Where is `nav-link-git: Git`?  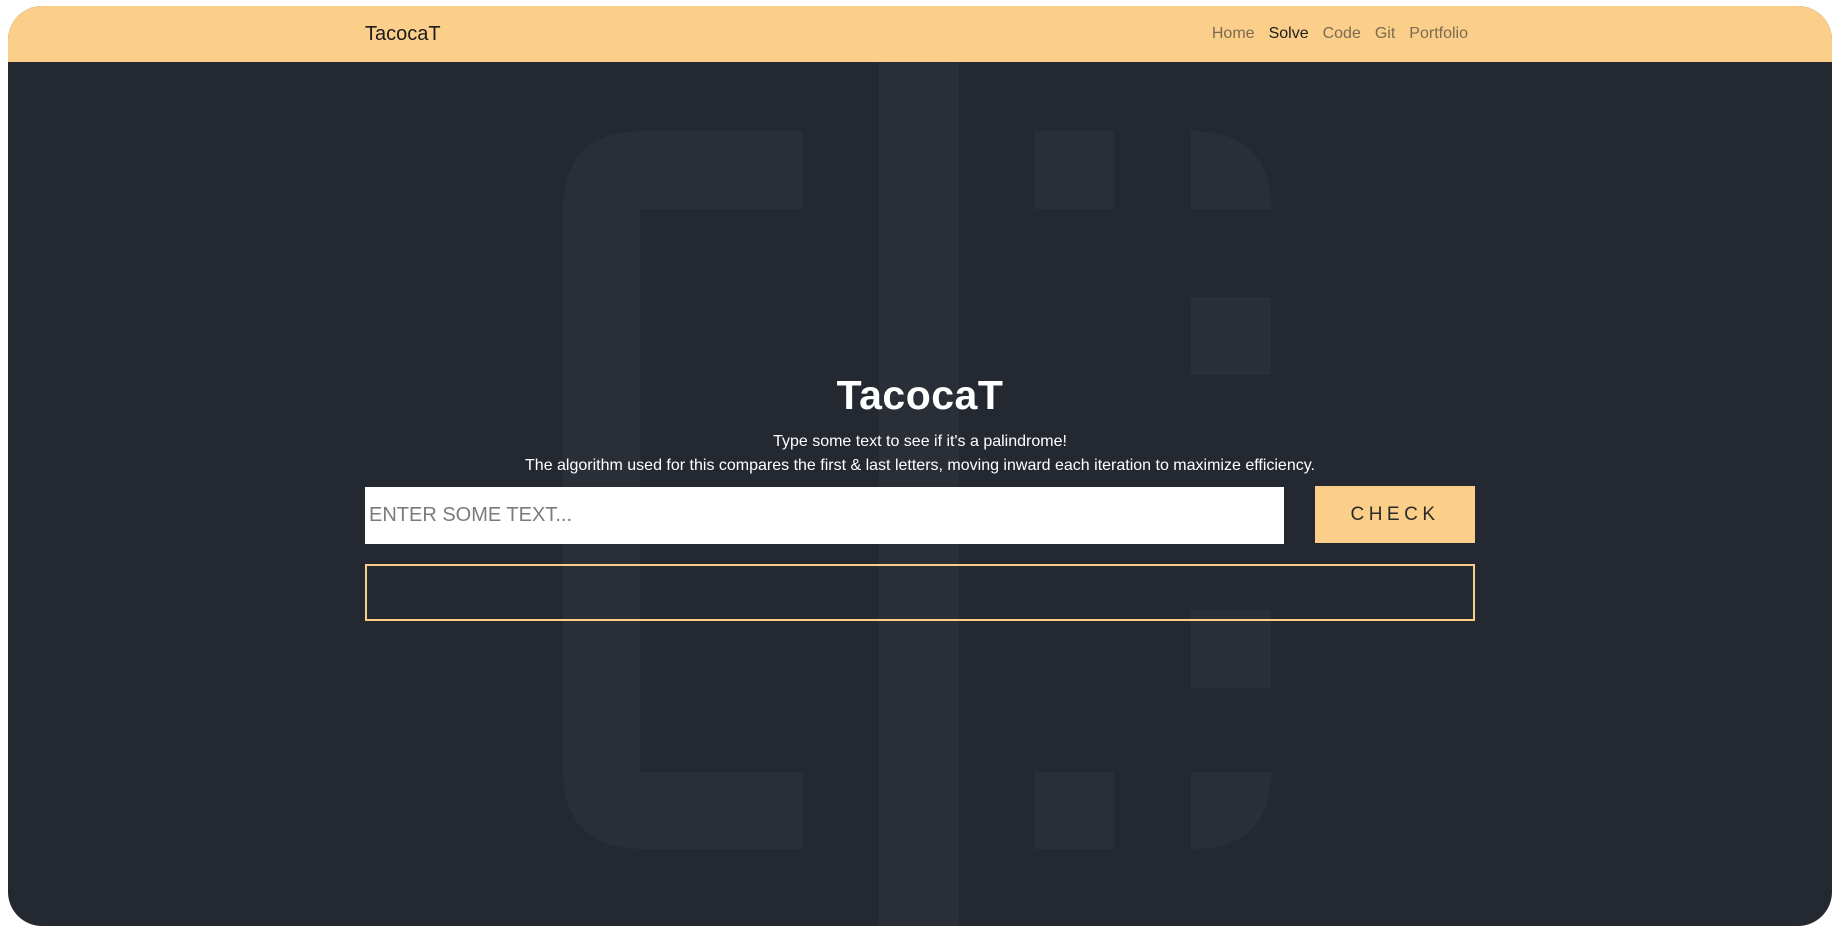 nav-link-git: Git is located at coordinates (1385, 34).